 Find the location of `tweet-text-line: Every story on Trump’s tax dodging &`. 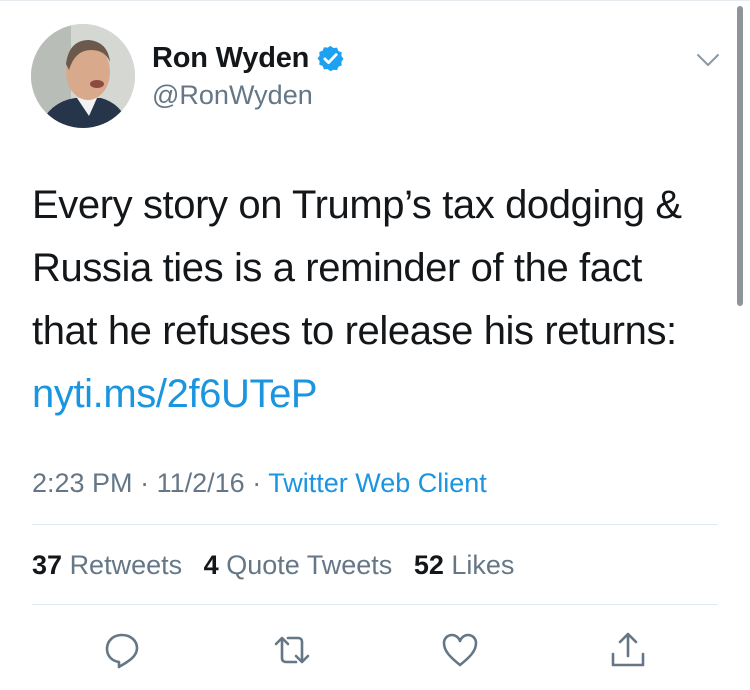

tweet-text-line: Every story on Trump’s tax dodging & is located at coordinates (357, 205).